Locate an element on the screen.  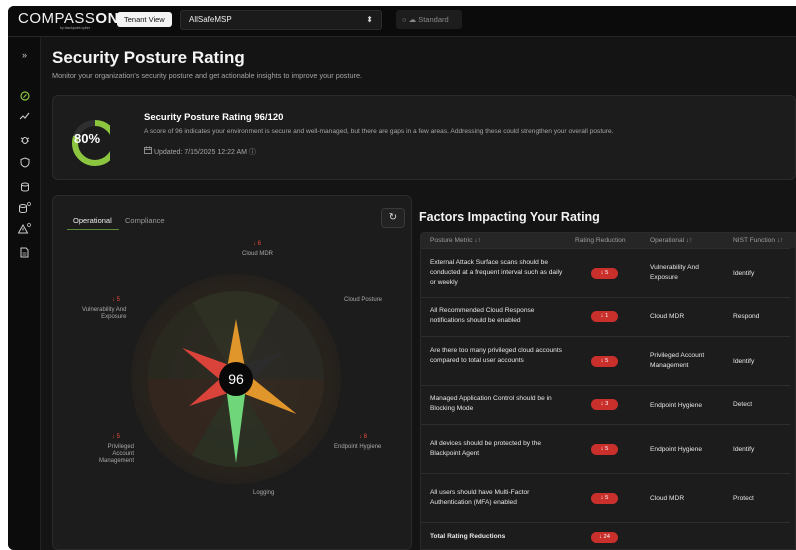
rating-title: Security Posture Rating 96/120 is located at coordinates (214, 117).